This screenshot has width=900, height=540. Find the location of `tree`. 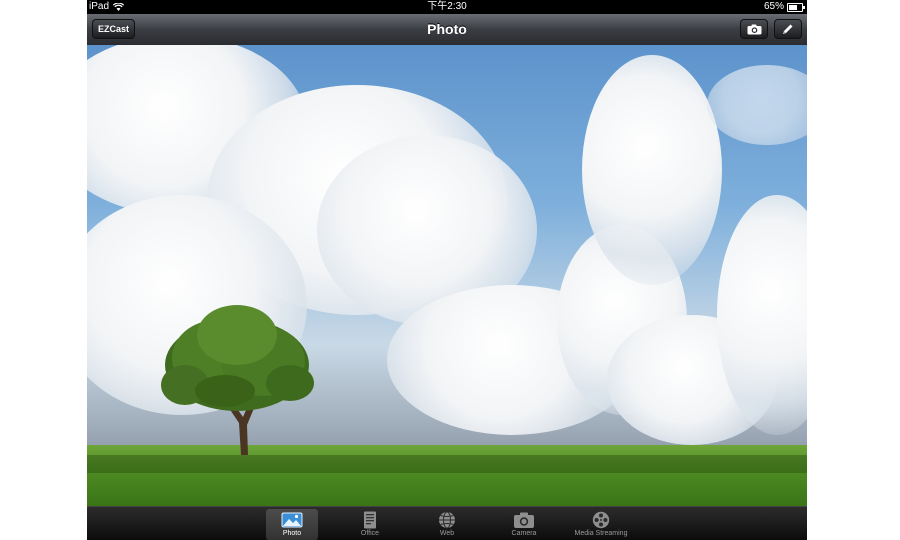

tree is located at coordinates (237, 380).